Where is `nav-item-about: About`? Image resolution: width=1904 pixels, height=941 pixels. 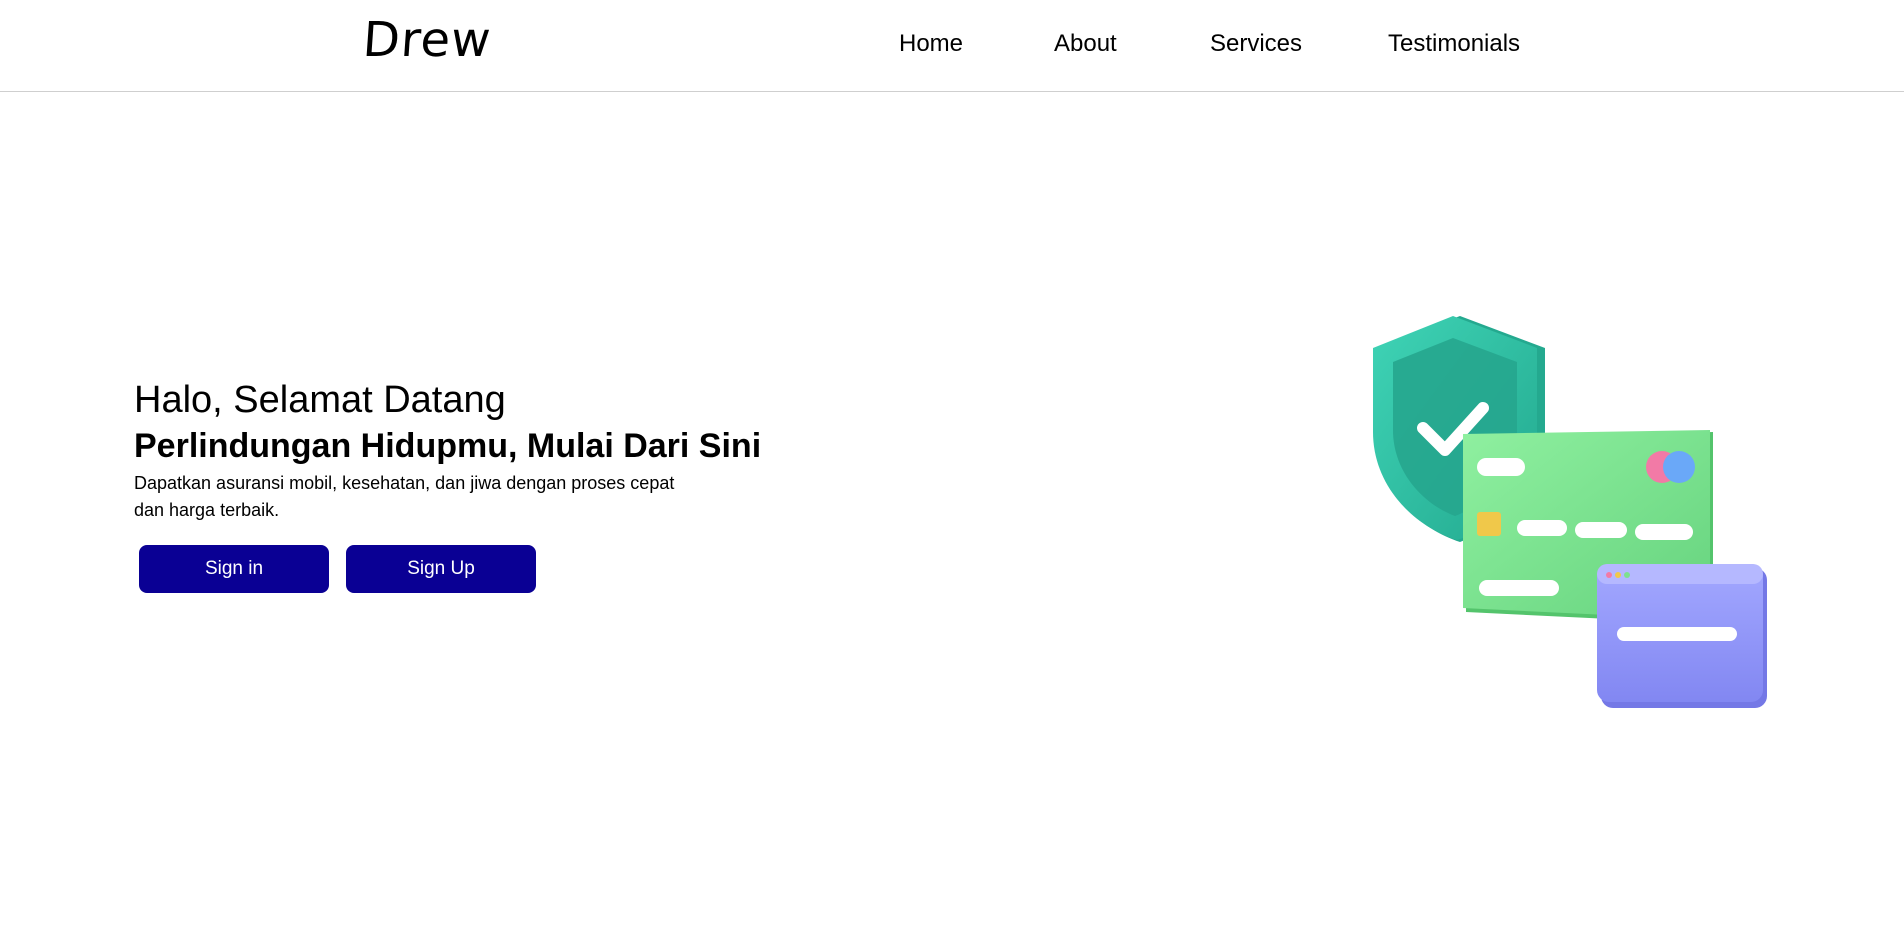
nav-item-about: About is located at coordinates (1085, 44).